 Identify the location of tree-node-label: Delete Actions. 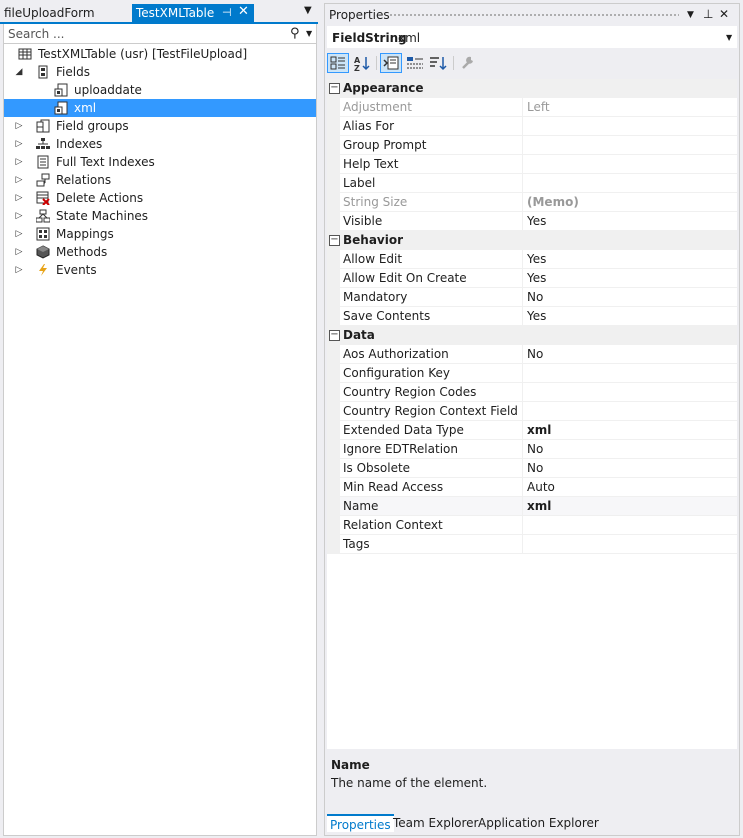
(100, 198).